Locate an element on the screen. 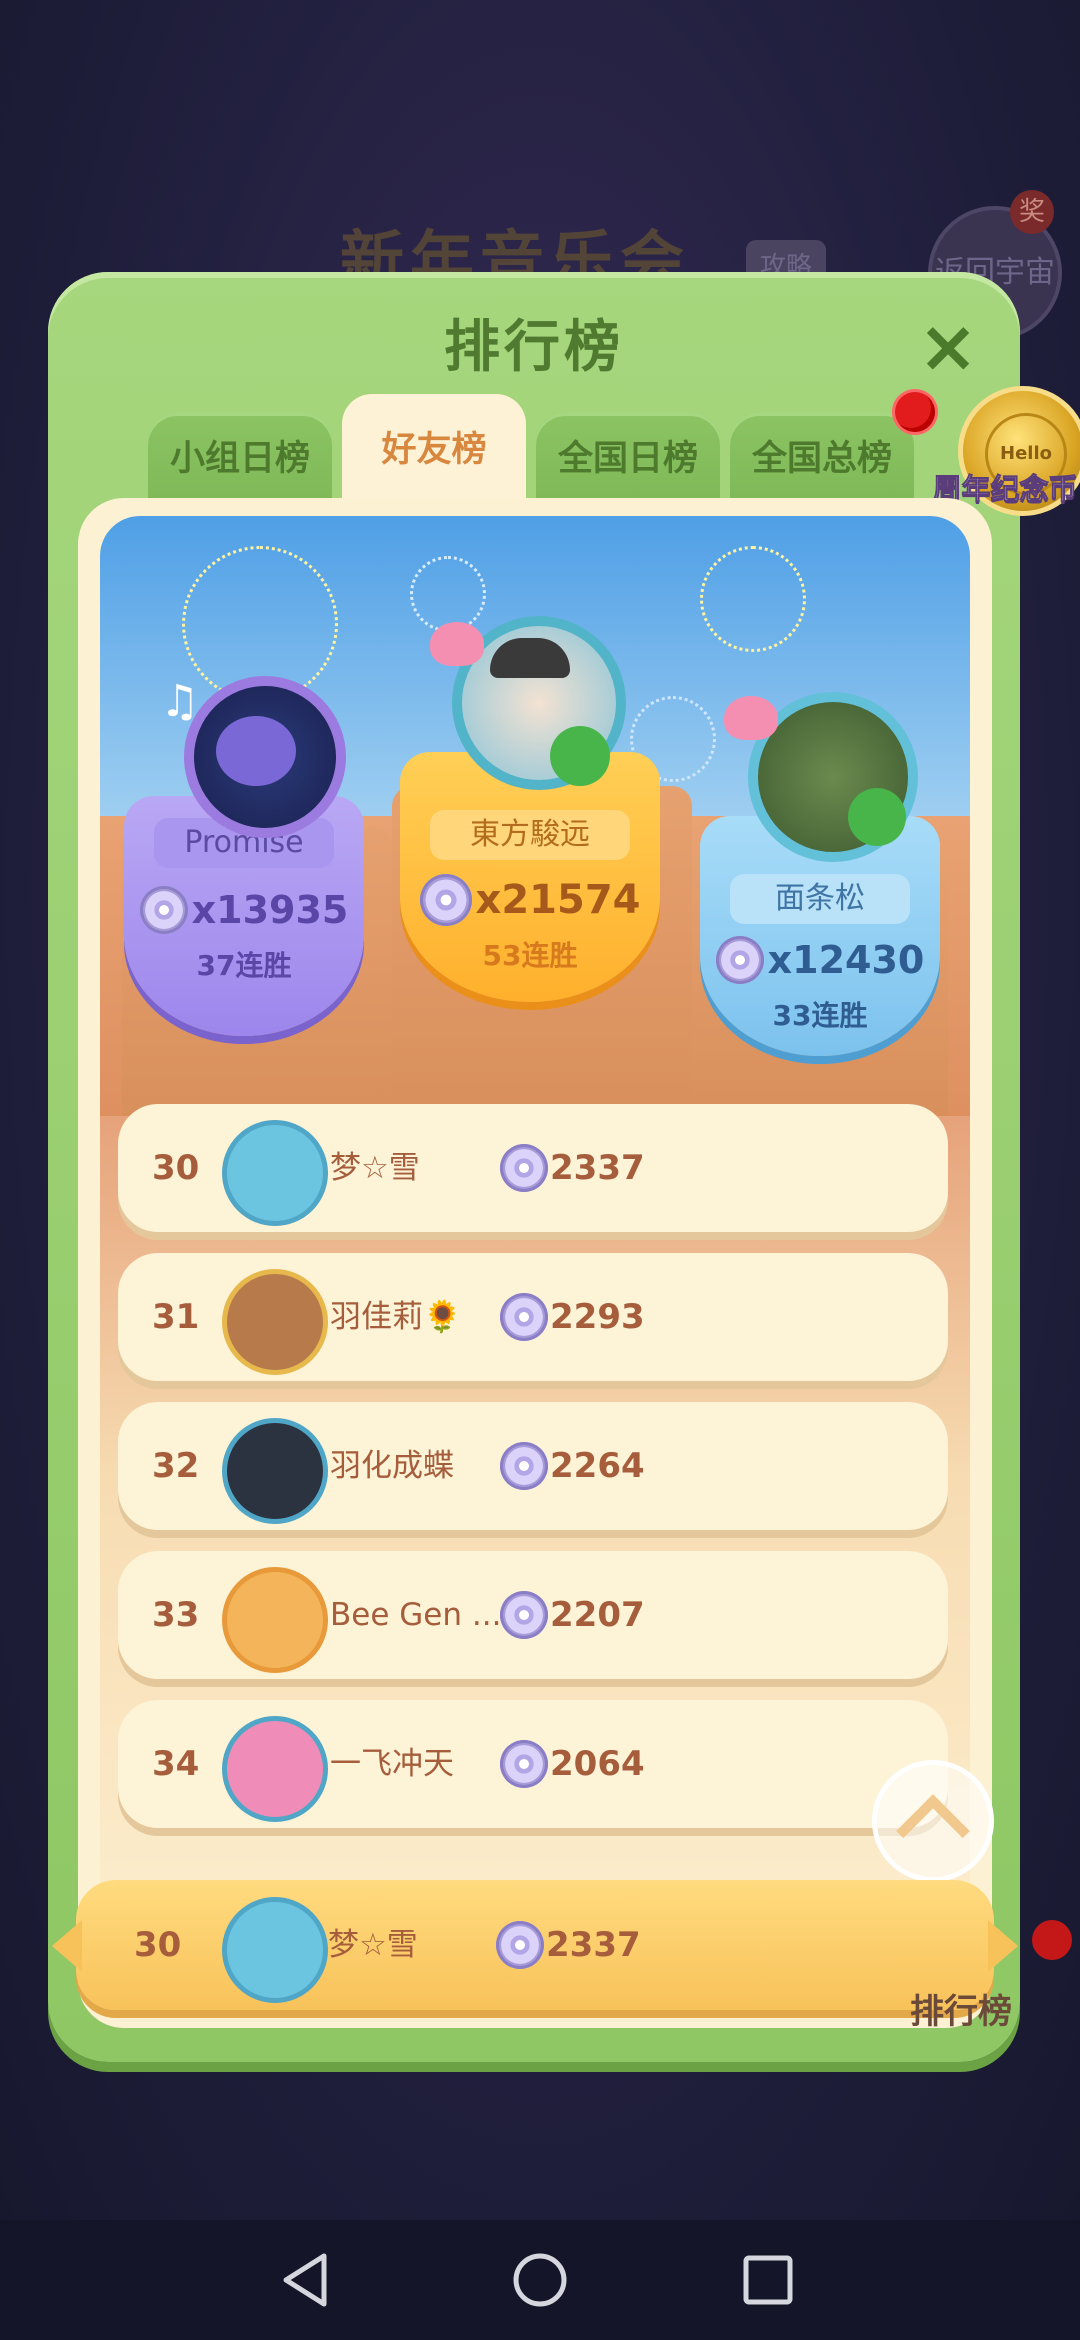 The height and width of the screenshot is (2340, 1080). row-score: 2293 is located at coordinates (597, 1317).